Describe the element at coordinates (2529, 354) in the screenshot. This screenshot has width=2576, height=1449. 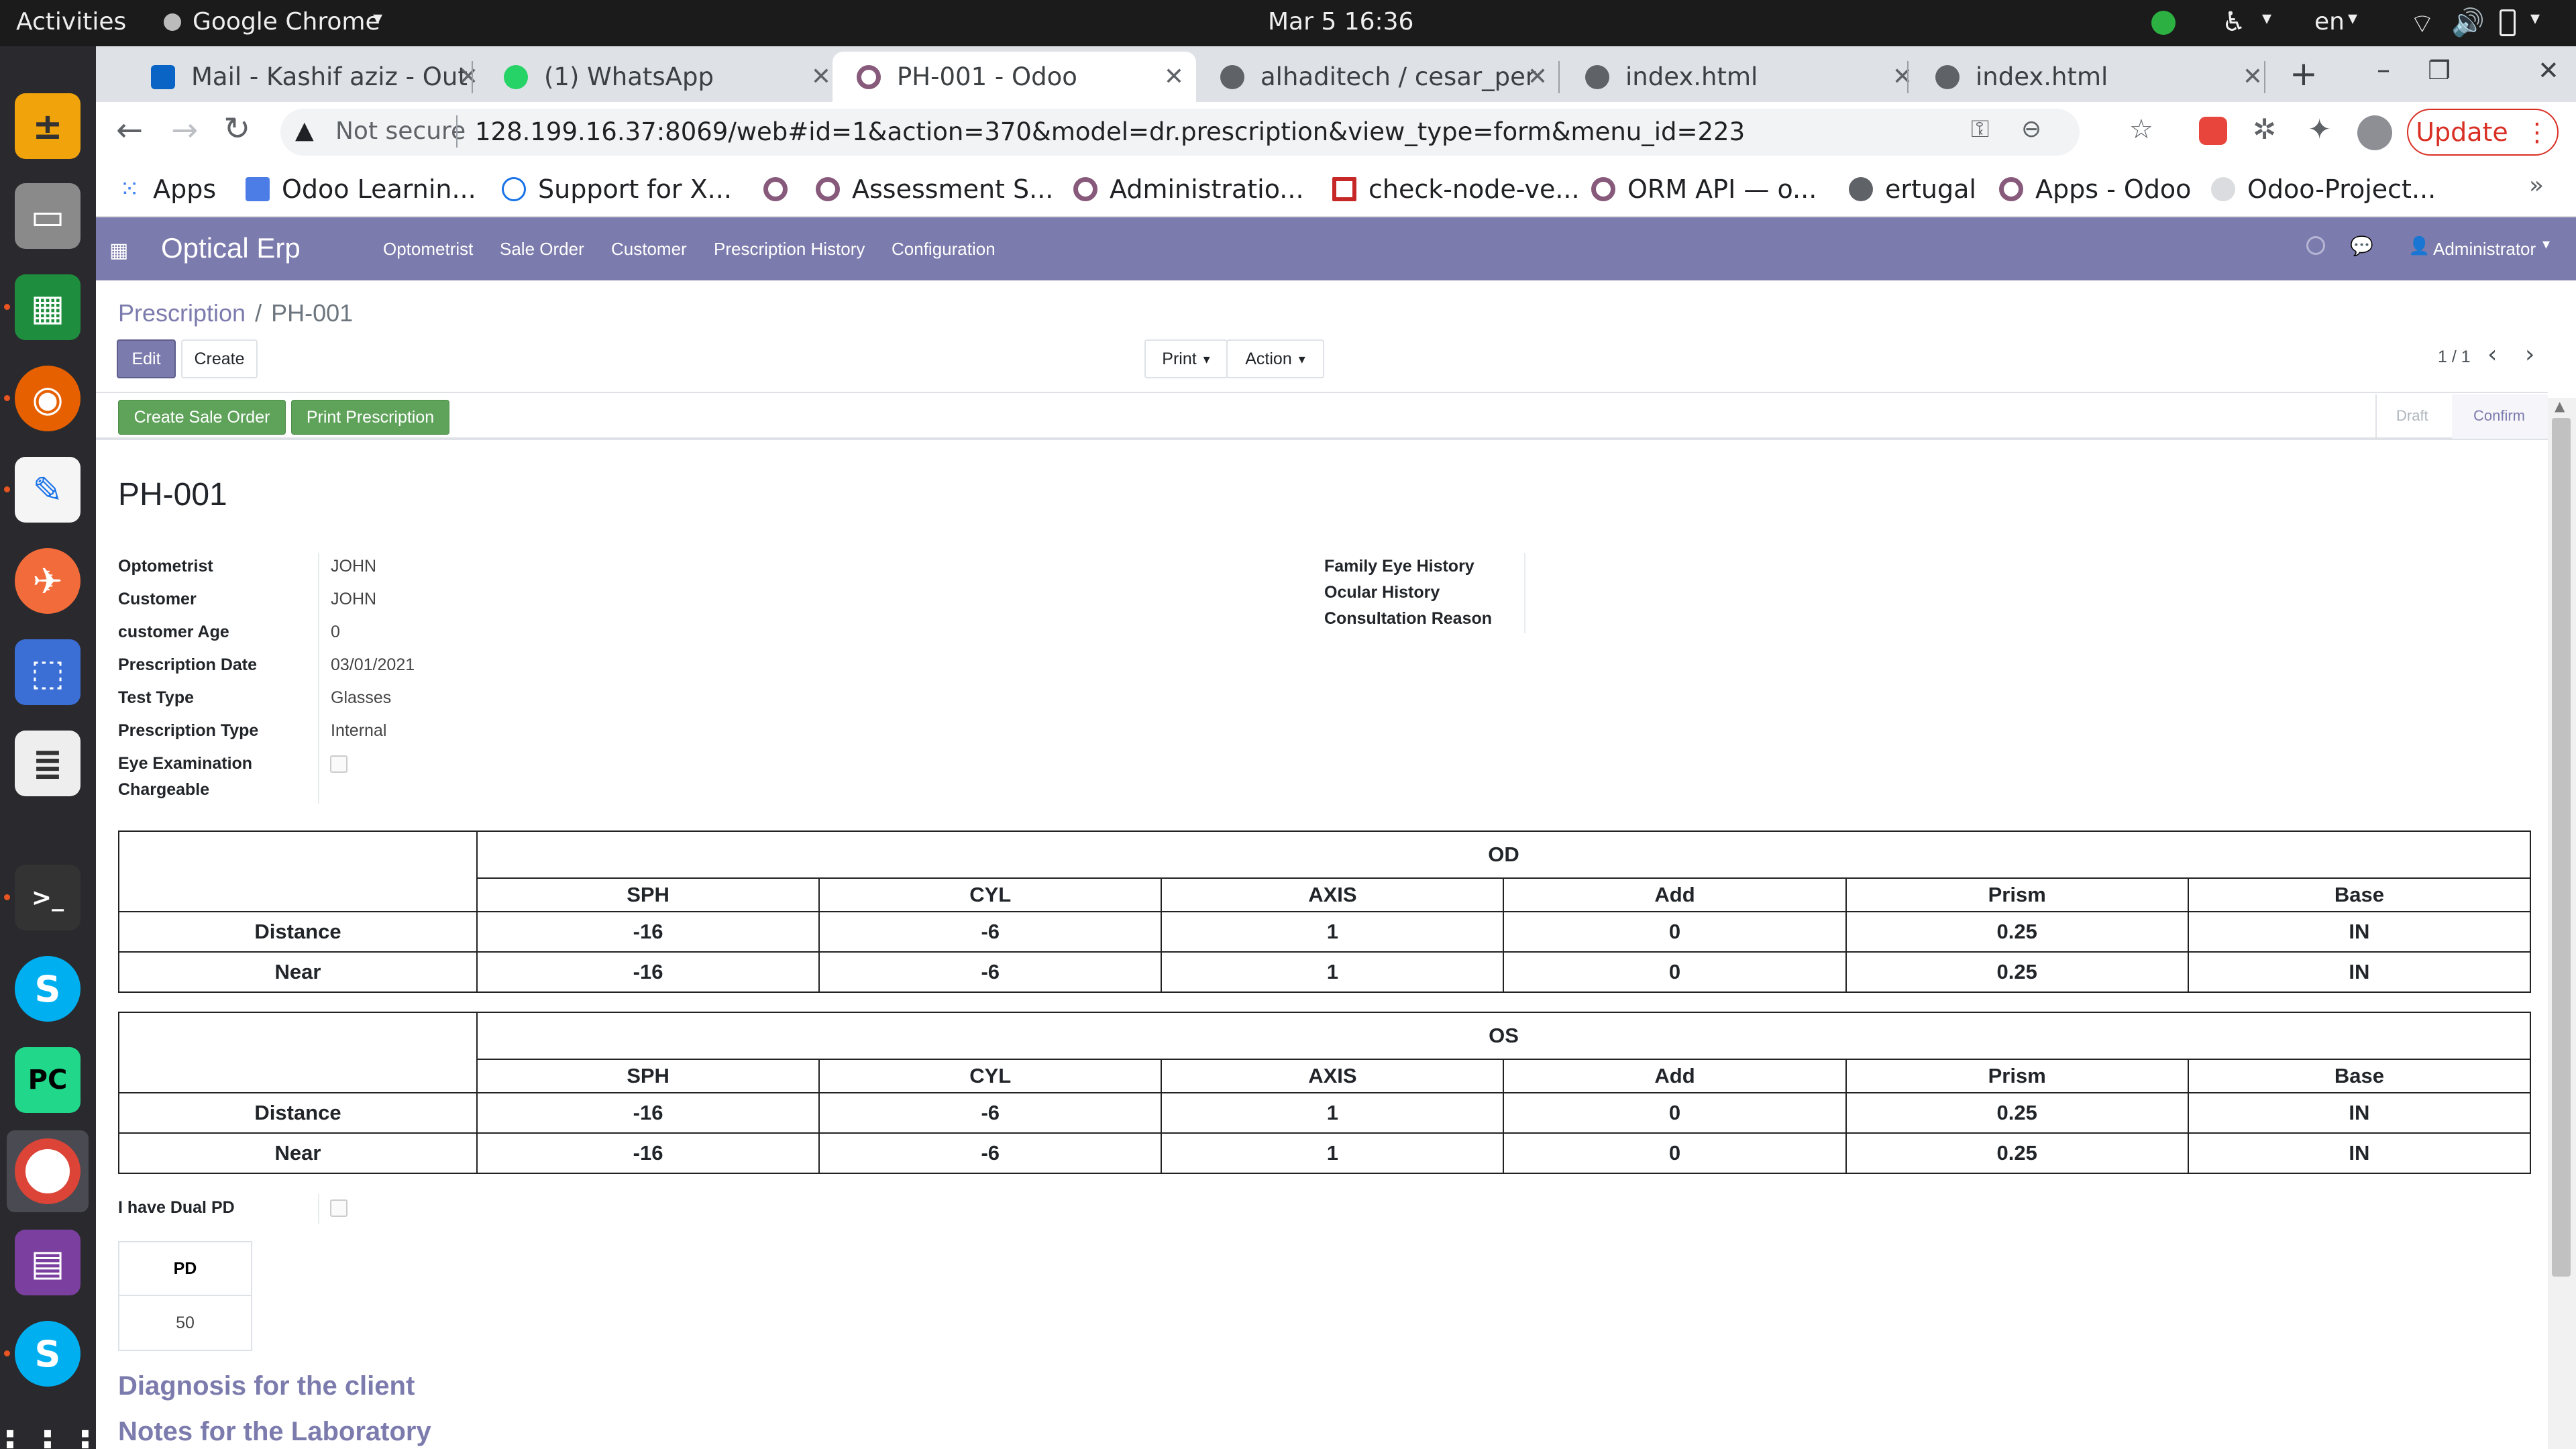
I see `pager-next-icon: ›` at that location.